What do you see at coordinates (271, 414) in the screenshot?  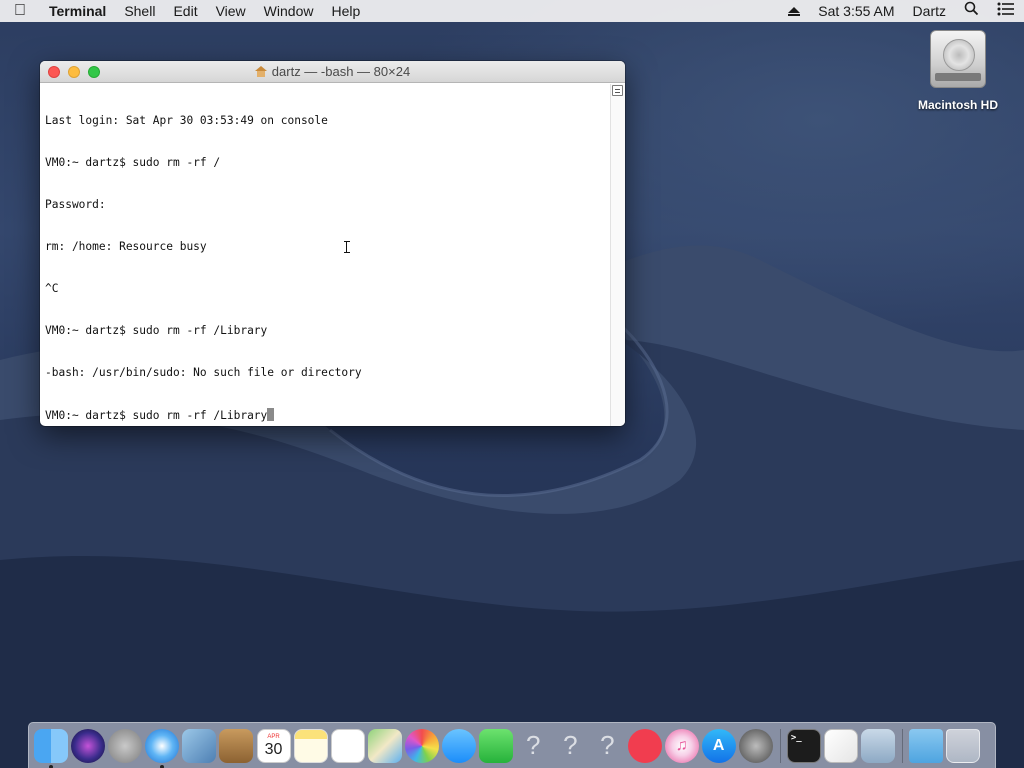 I see `text-cursor` at bounding box center [271, 414].